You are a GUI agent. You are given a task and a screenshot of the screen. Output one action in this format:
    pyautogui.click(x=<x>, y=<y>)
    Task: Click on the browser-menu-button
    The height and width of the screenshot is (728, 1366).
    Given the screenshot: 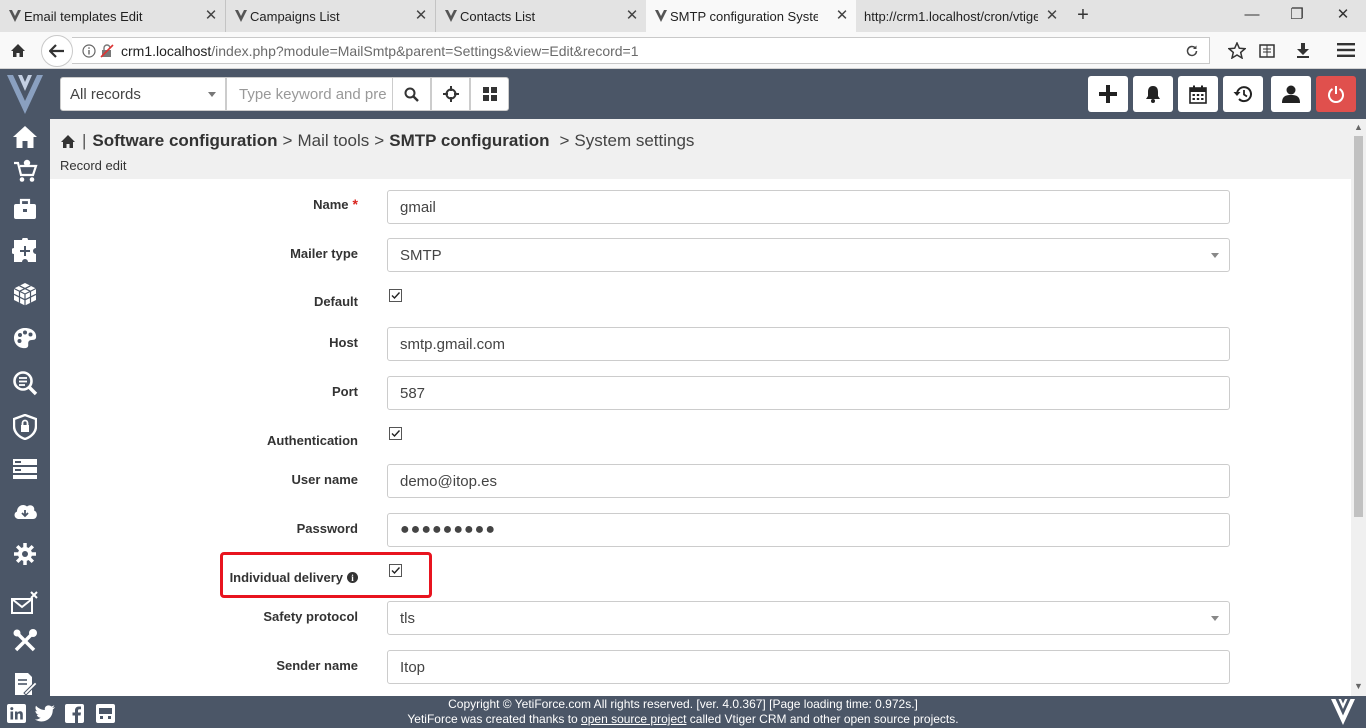 What is the action you would take?
    pyautogui.click(x=1346, y=50)
    